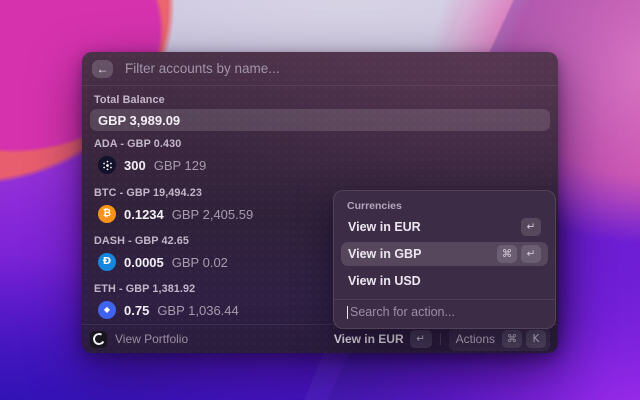 The width and height of the screenshot is (640, 400). What do you see at coordinates (335, 68) in the screenshot?
I see `filter-accounts-input` at bounding box center [335, 68].